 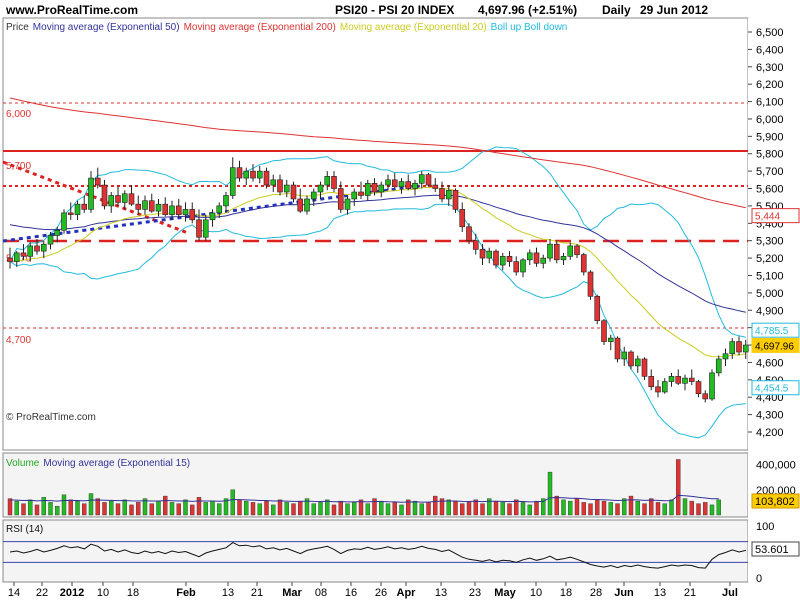 I want to click on price-tag-label: 4,697.96, so click(x=774, y=346).